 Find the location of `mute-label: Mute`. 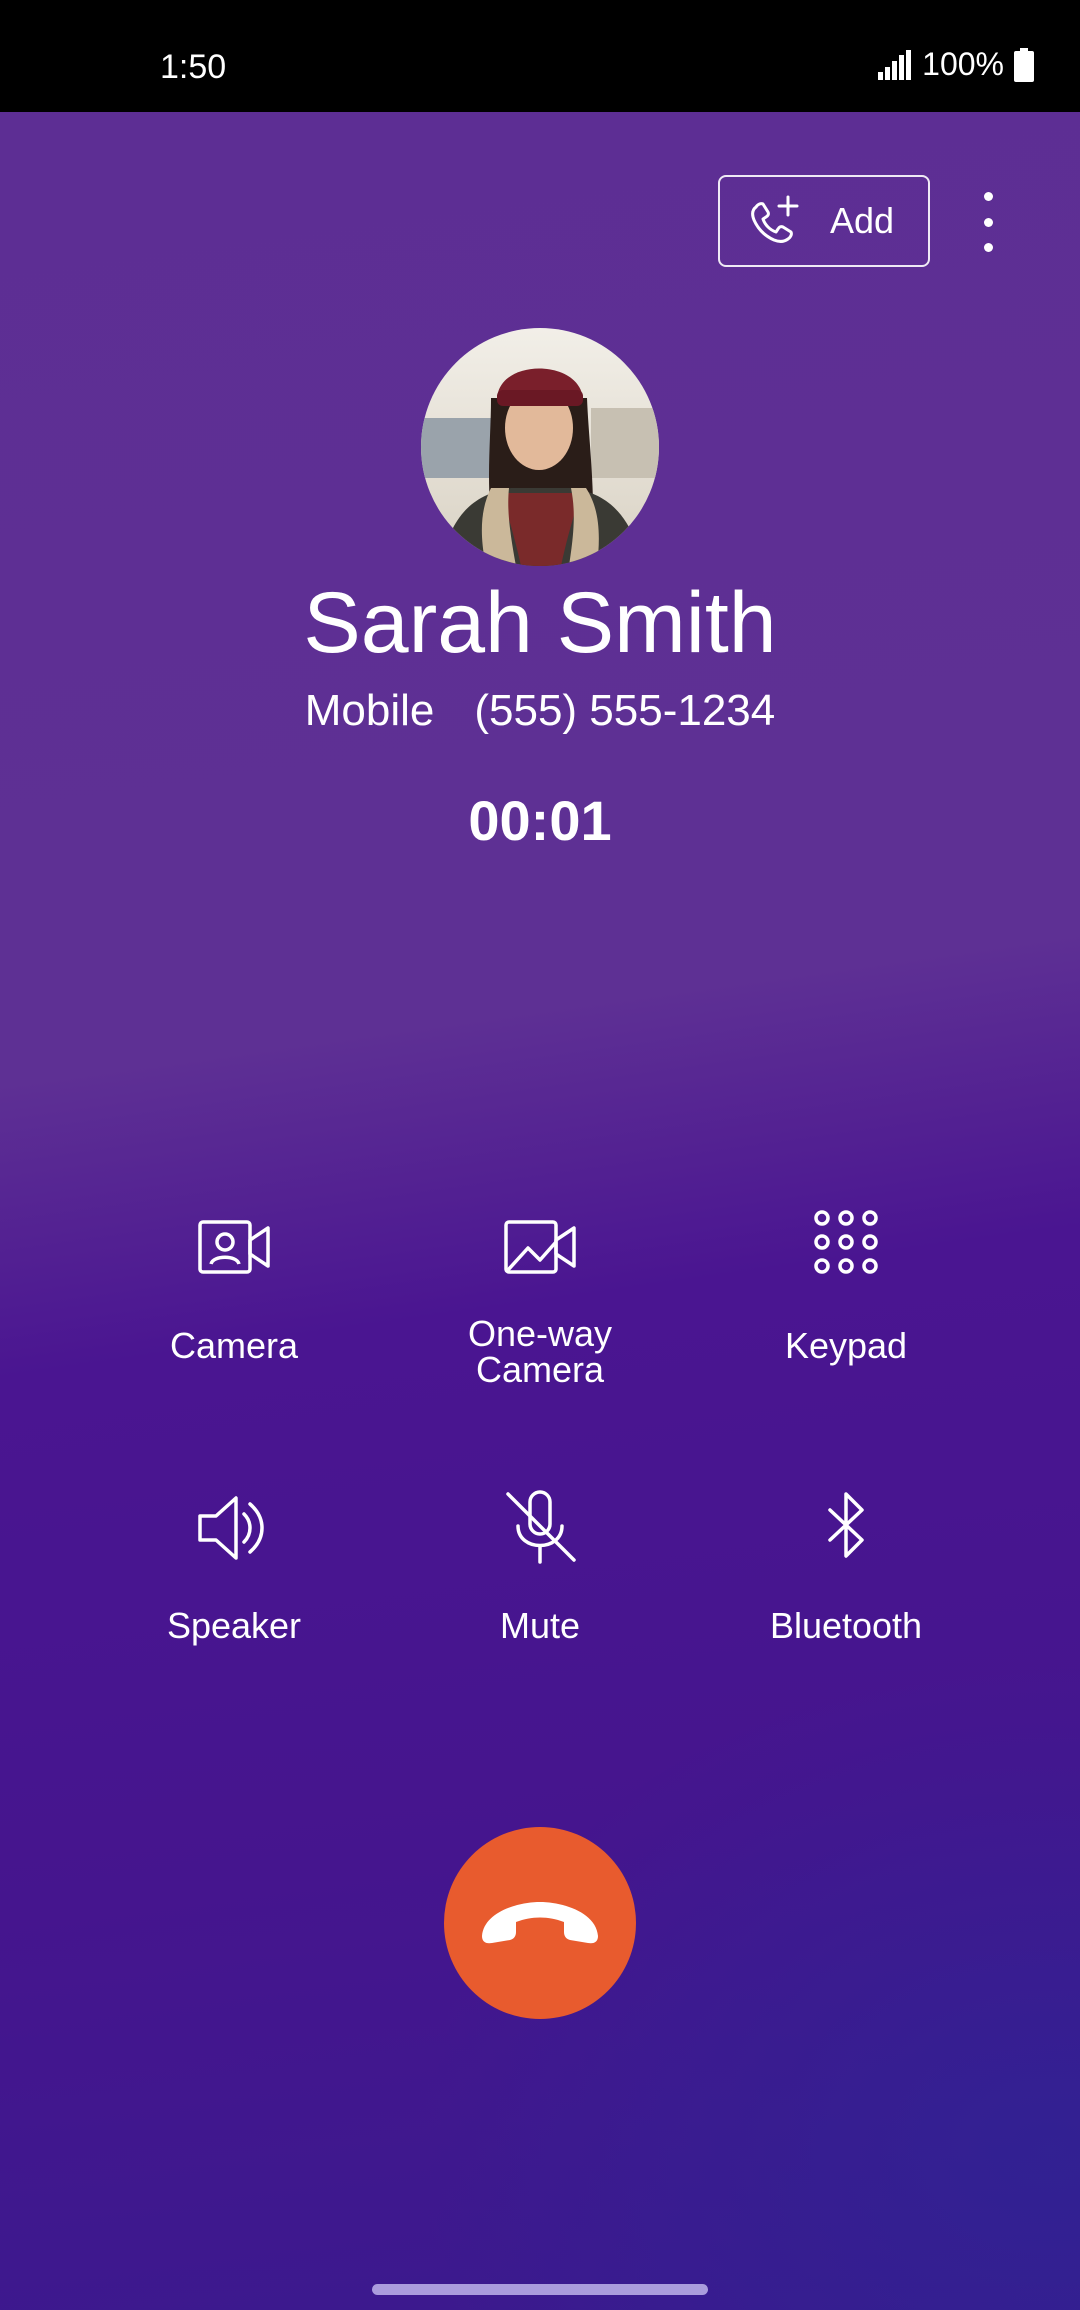

mute-label: Mute is located at coordinates (540, 1625).